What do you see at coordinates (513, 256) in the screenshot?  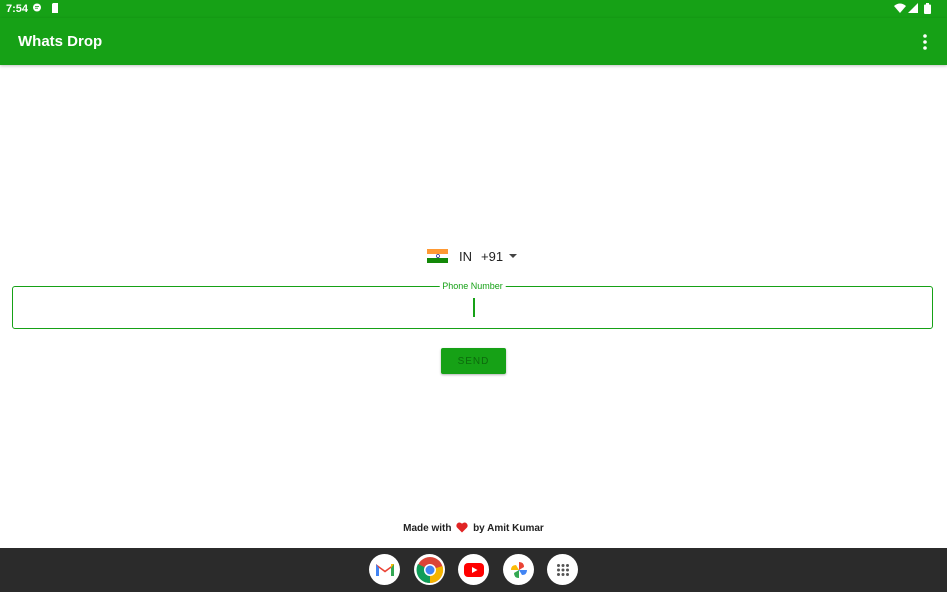 I see `dropdown-arrow-icon` at bounding box center [513, 256].